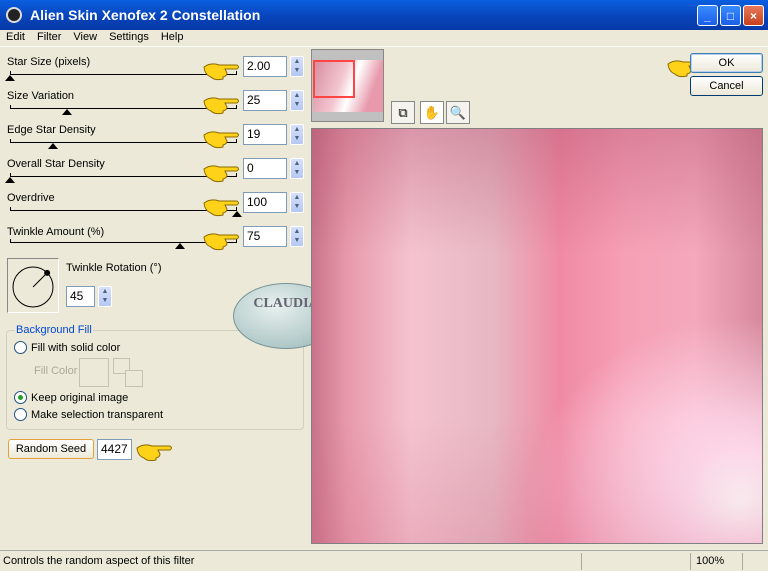  What do you see at coordinates (31, 198) in the screenshot?
I see `param-label: Overdrive` at bounding box center [31, 198].